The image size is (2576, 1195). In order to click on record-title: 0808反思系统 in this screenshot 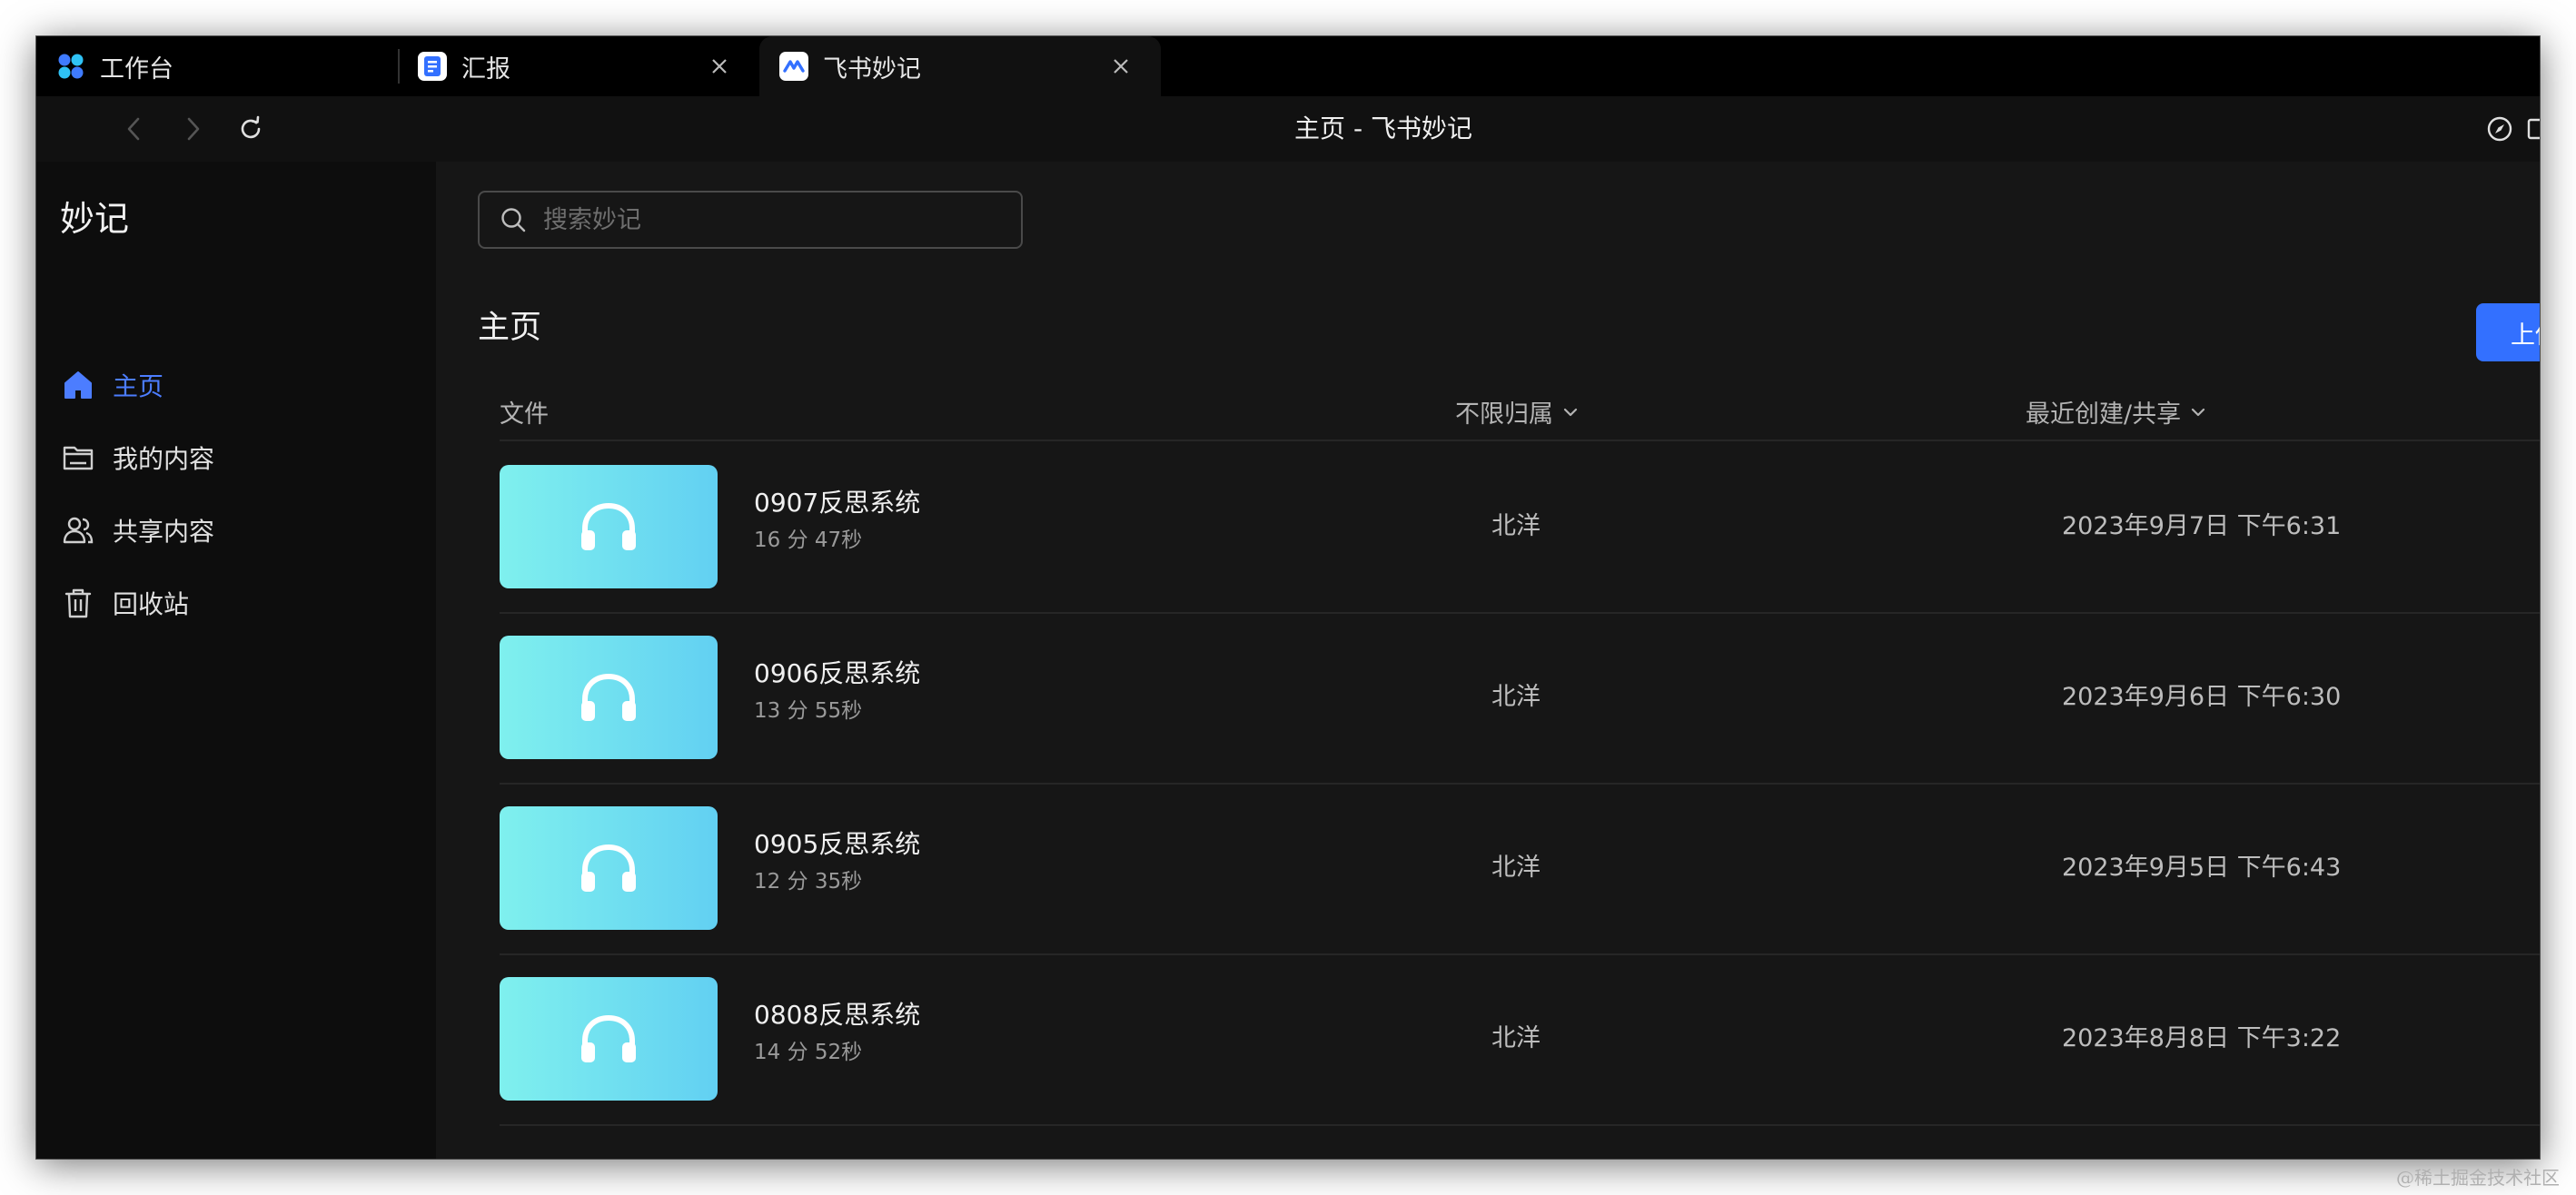, I will do `click(837, 1015)`.